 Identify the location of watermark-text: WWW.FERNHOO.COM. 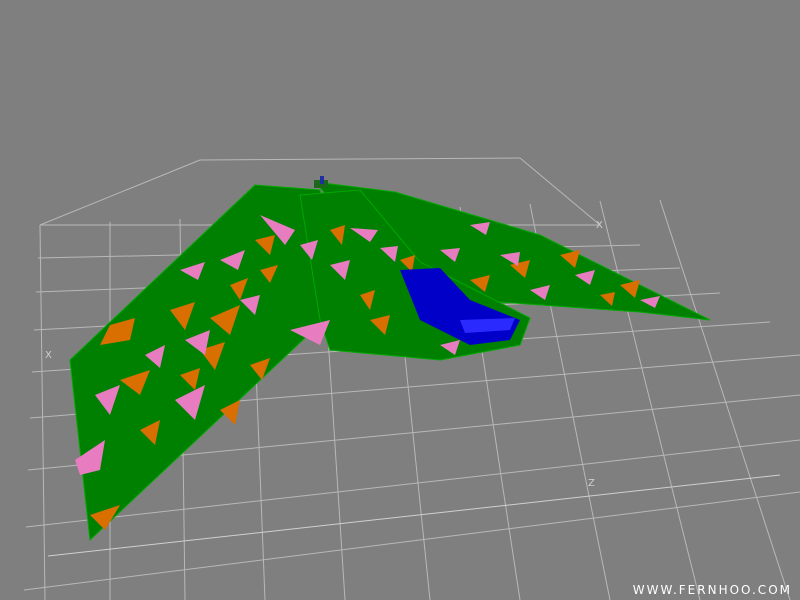
(712, 590).